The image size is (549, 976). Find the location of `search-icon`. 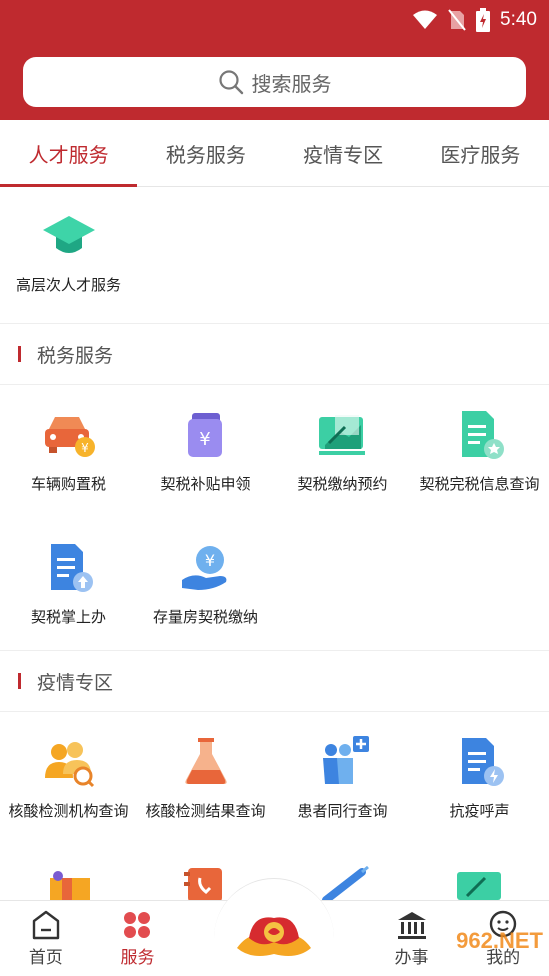

search-icon is located at coordinates (230, 82).